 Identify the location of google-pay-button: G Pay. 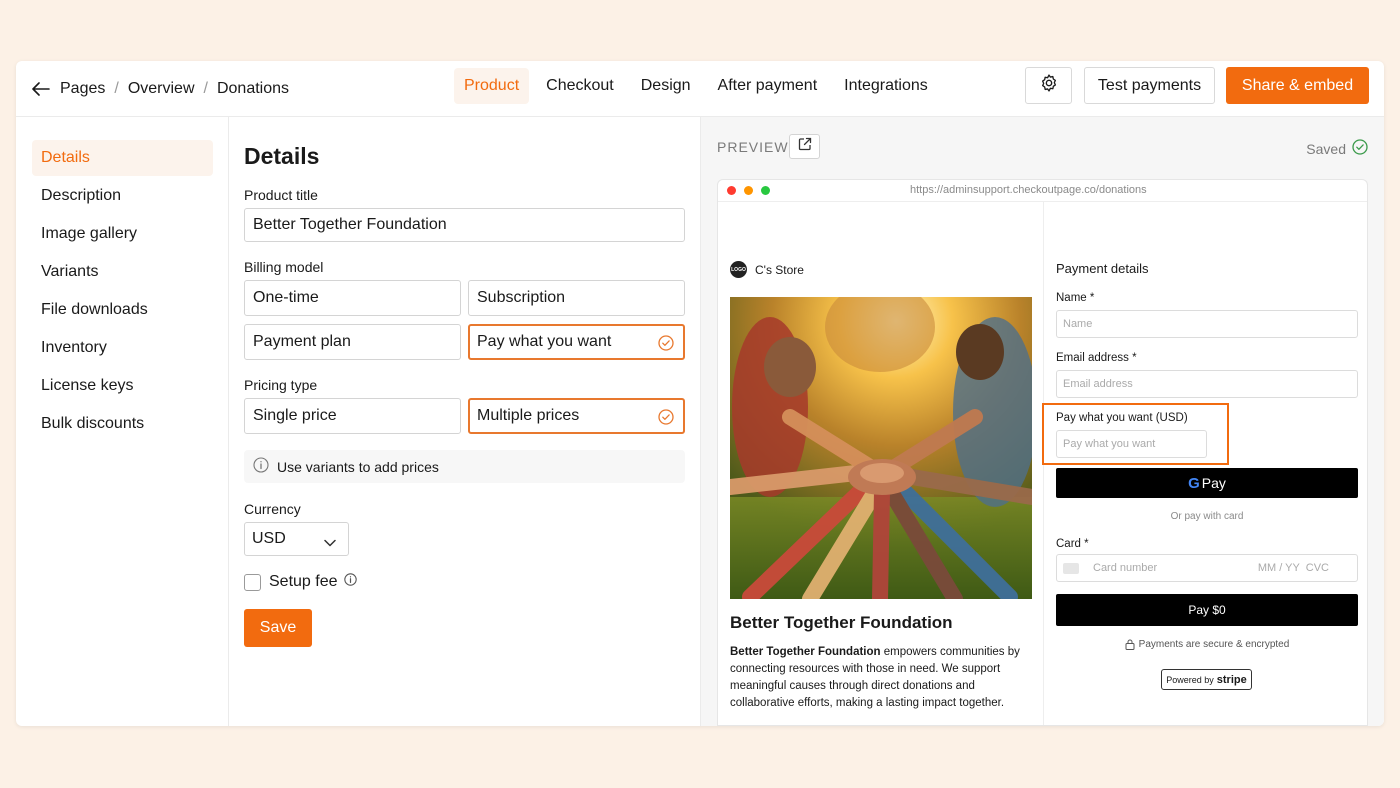
(1207, 483).